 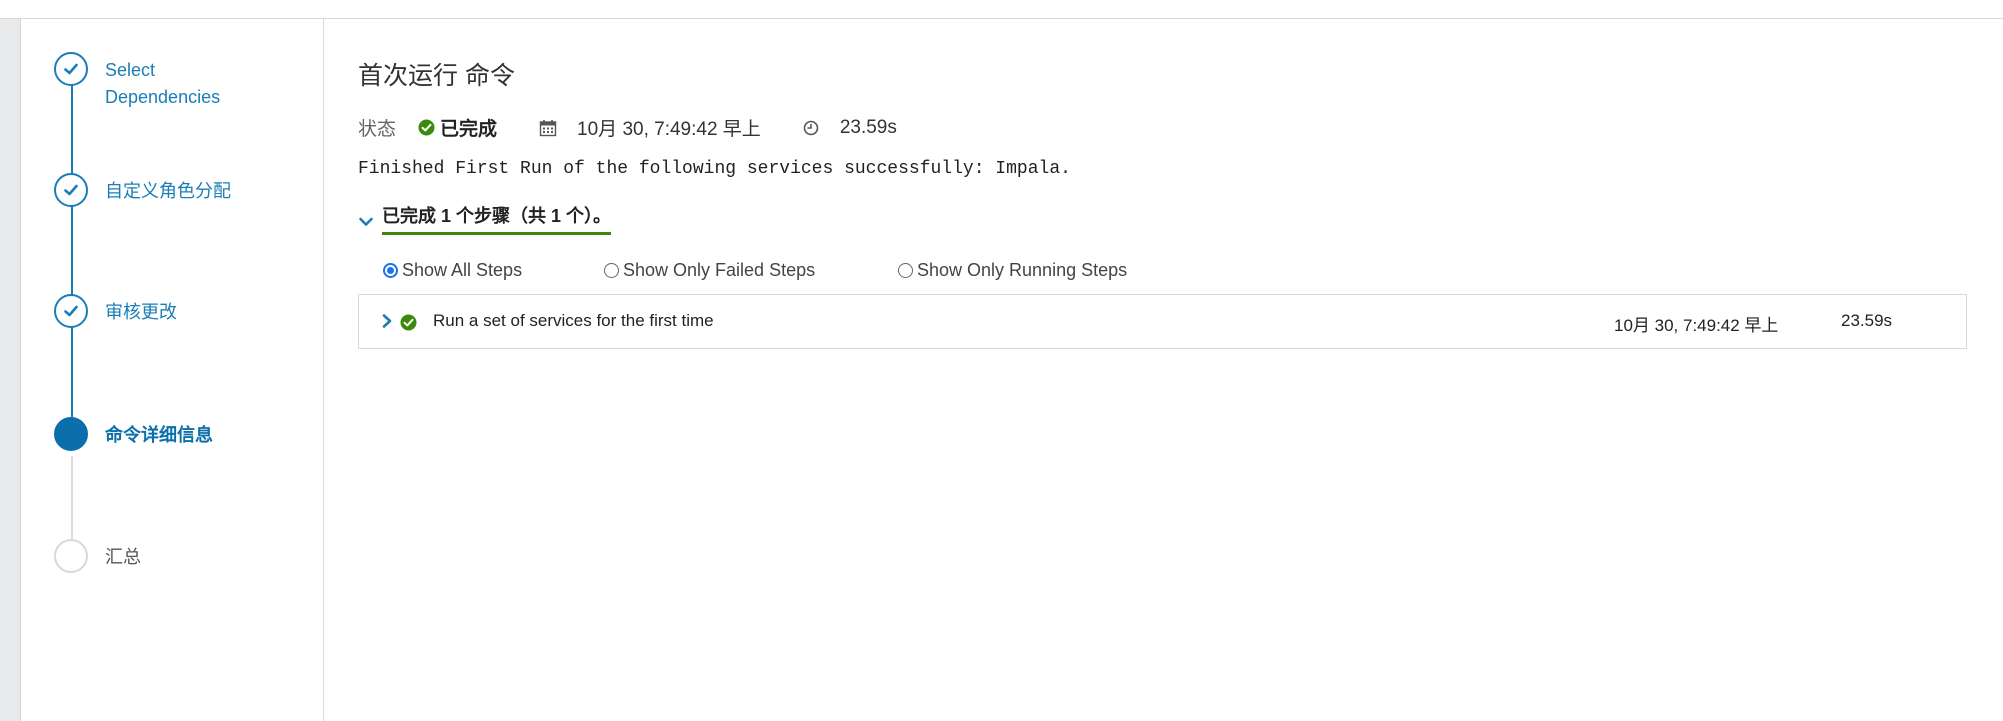 I want to click on wizard-step-label: 审核更改, so click(x=141, y=312).